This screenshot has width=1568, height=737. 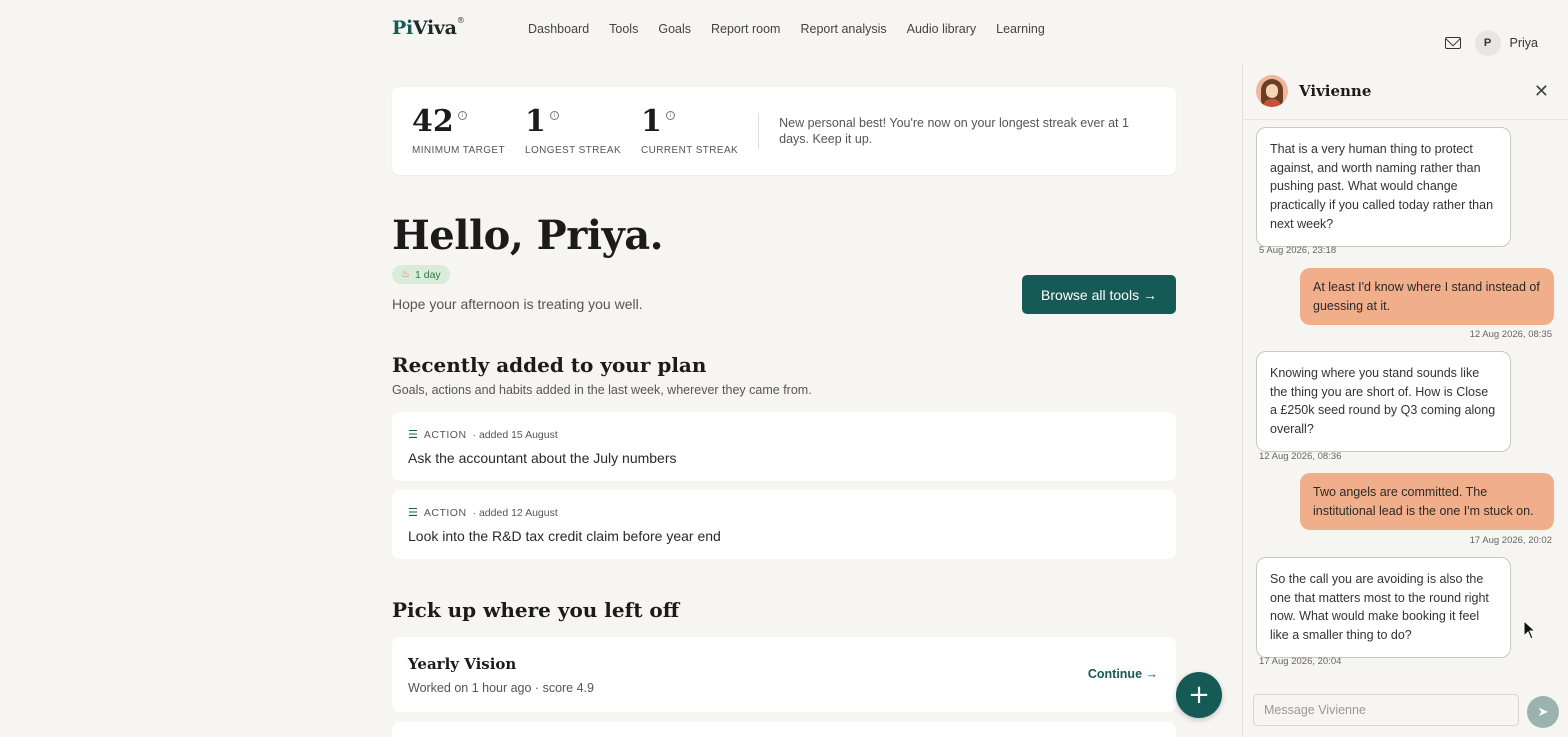 I want to click on flame-icon: ♨, so click(x=405, y=274).